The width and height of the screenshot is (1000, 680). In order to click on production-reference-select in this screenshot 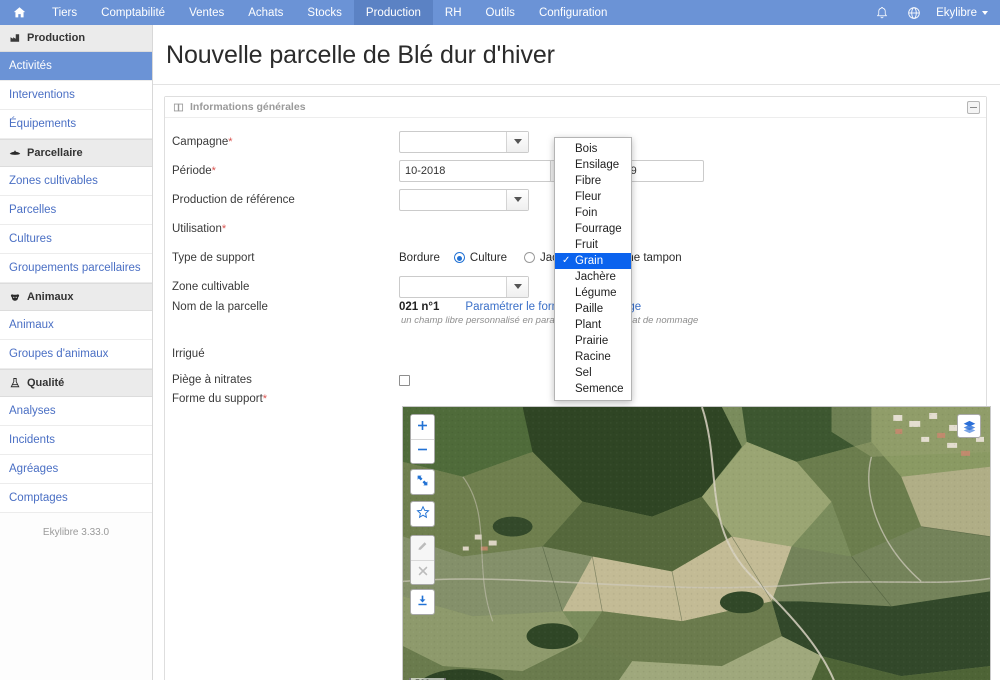, I will do `click(464, 199)`.